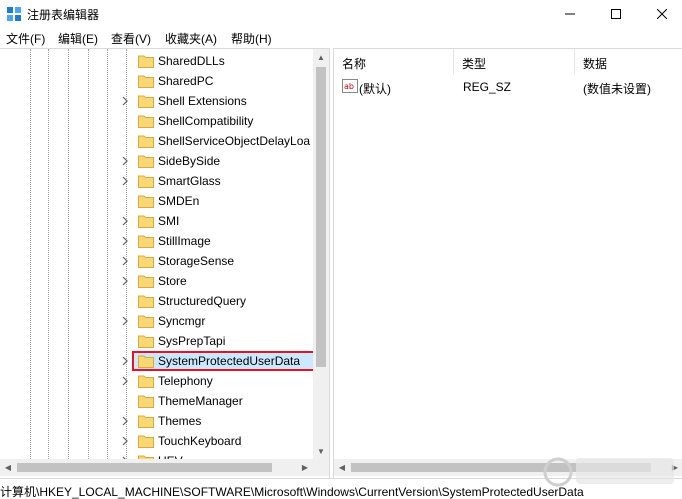 Image resolution: width=682 pixels, height=499 pixels. Describe the element at coordinates (200, 401) in the screenshot. I see `tree-item-label: ThemeManager` at that location.